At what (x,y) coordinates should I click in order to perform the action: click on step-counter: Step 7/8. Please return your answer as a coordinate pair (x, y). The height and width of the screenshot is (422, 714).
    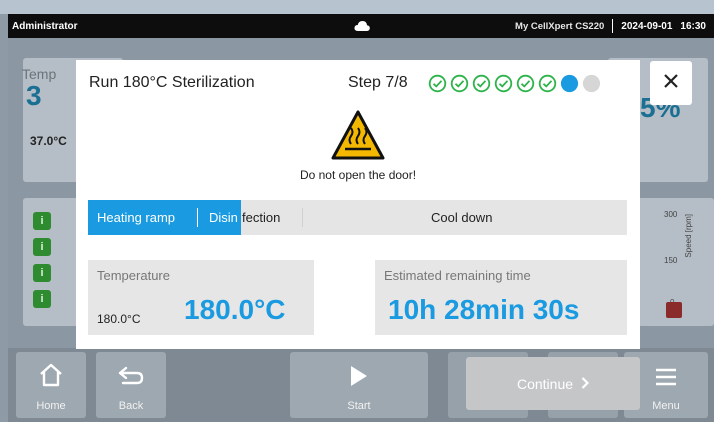
    Looking at the image, I should click on (378, 82).